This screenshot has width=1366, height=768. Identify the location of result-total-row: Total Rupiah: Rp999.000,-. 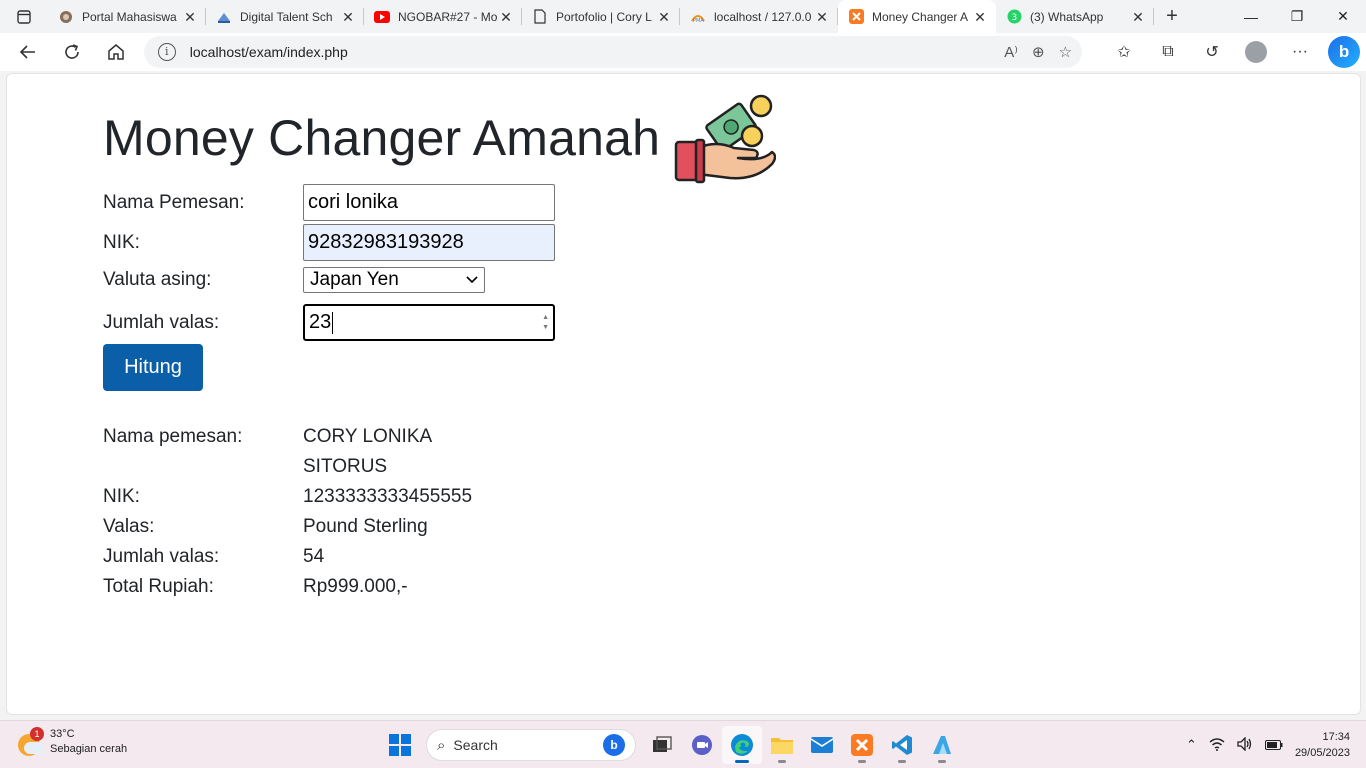
(278, 587).